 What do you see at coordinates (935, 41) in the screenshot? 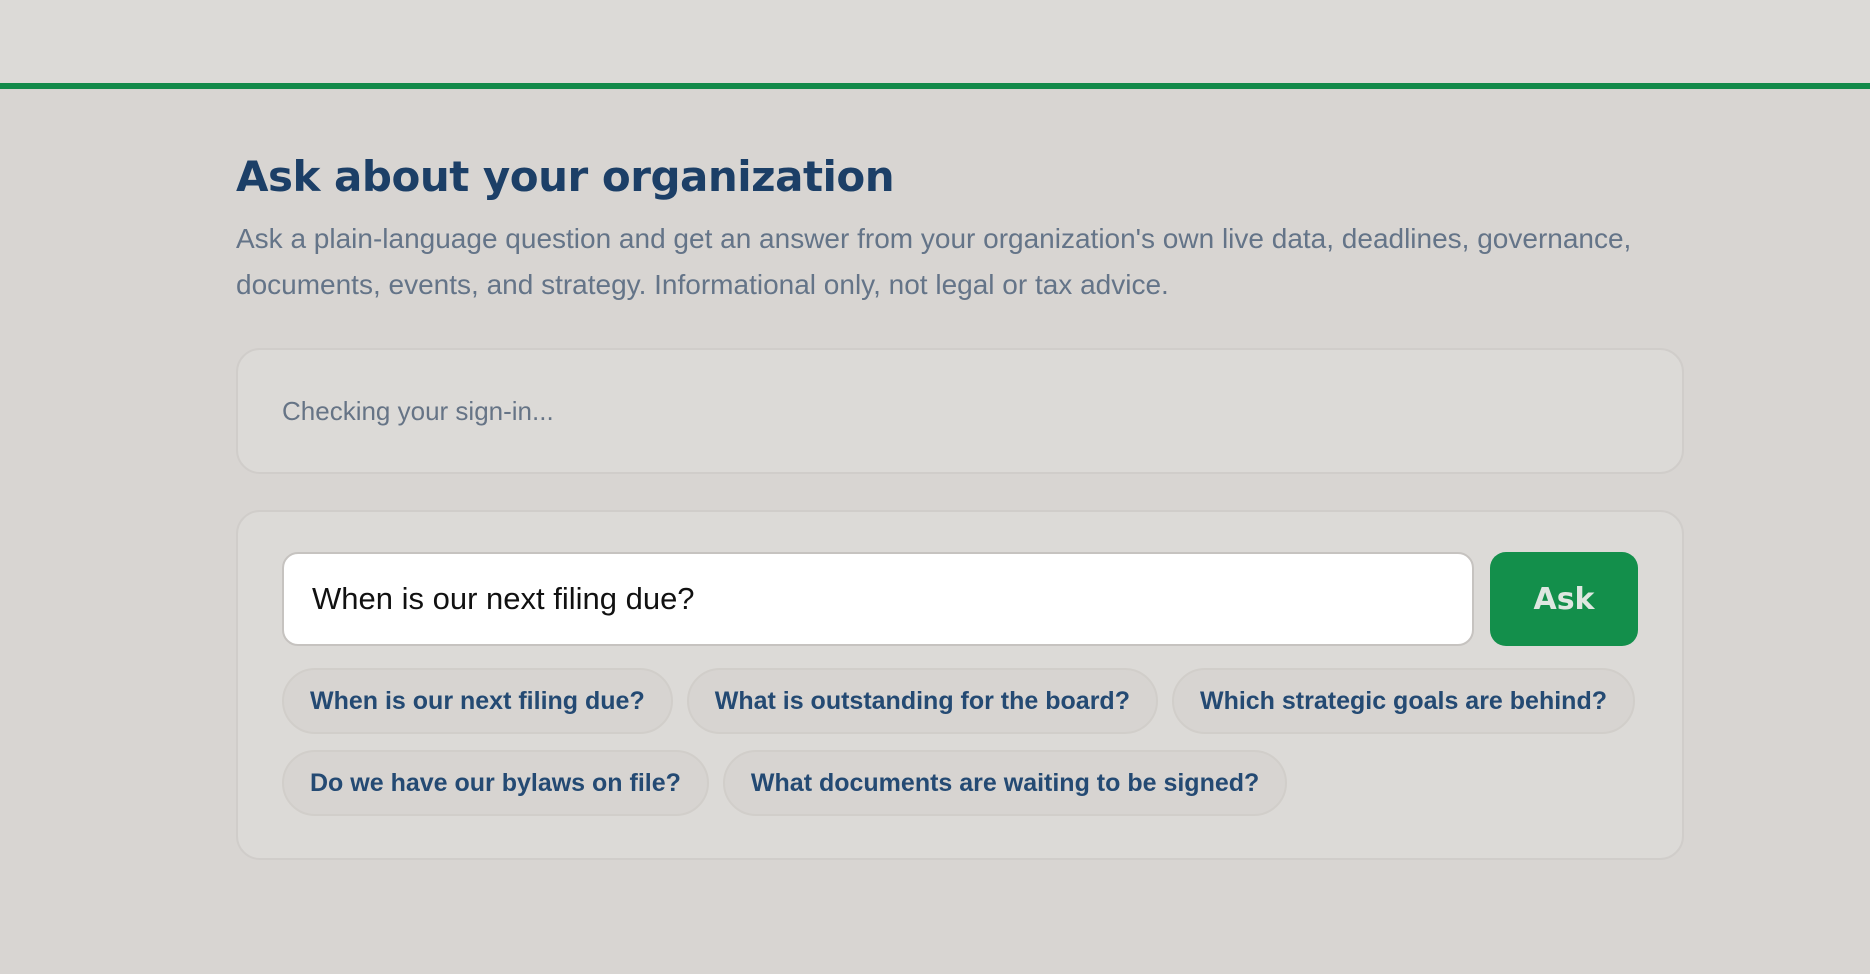
I see `top-bar` at bounding box center [935, 41].